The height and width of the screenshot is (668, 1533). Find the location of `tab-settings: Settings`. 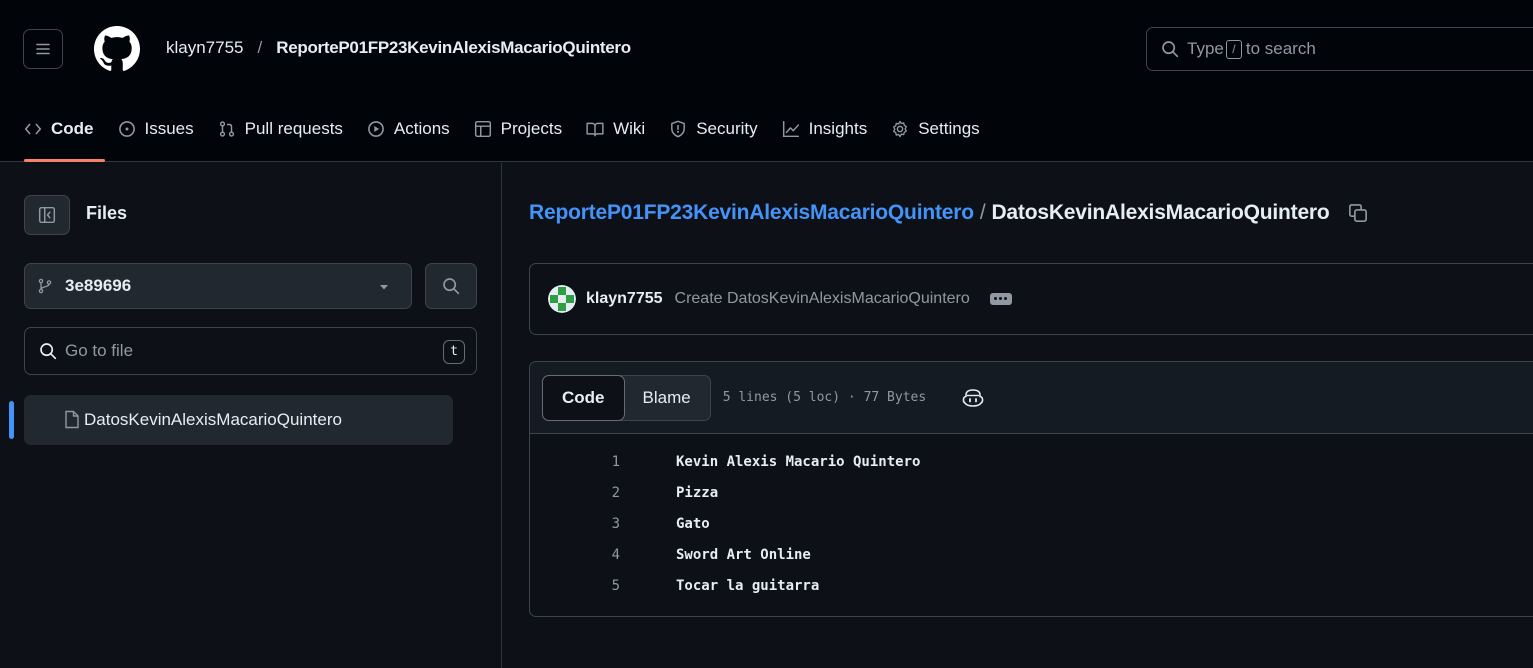

tab-settings: Settings is located at coordinates (935, 129).